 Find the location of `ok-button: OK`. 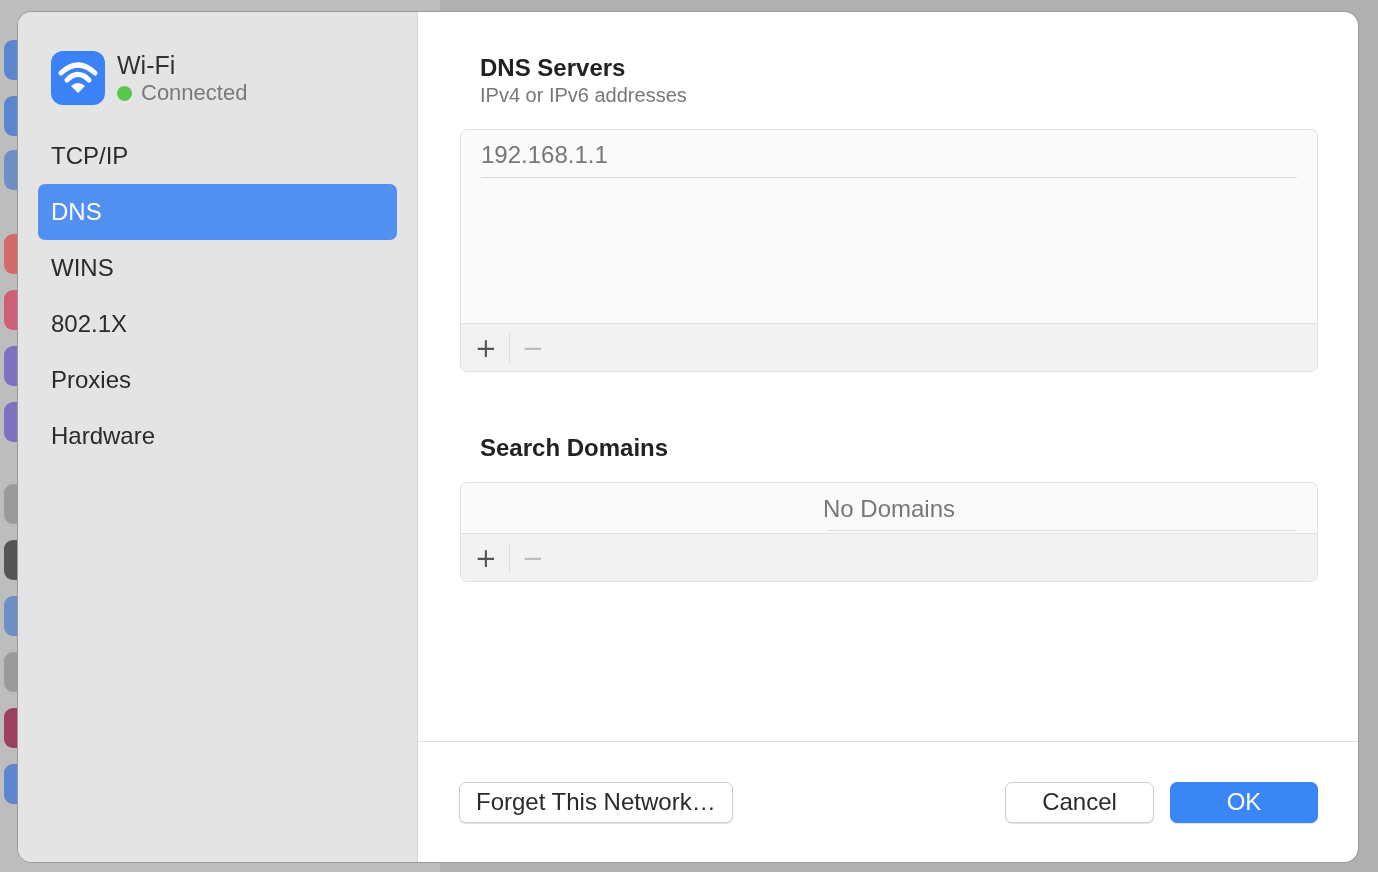

ok-button: OK is located at coordinates (1244, 802).